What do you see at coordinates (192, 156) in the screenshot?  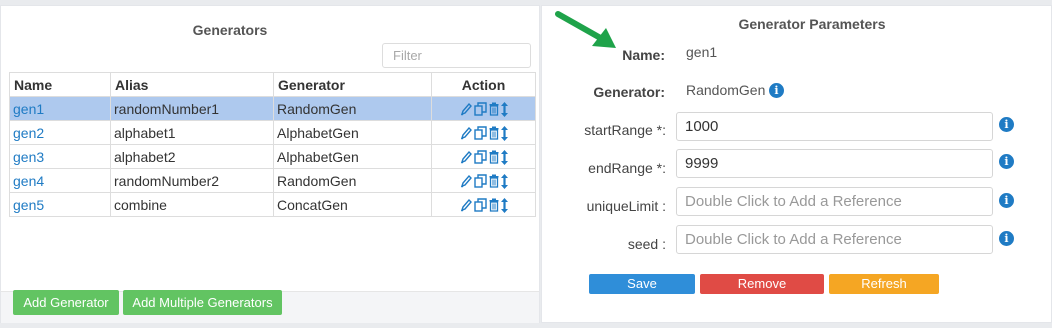 I see `cell-alias: alphabet2` at bounding box center [192, 156].